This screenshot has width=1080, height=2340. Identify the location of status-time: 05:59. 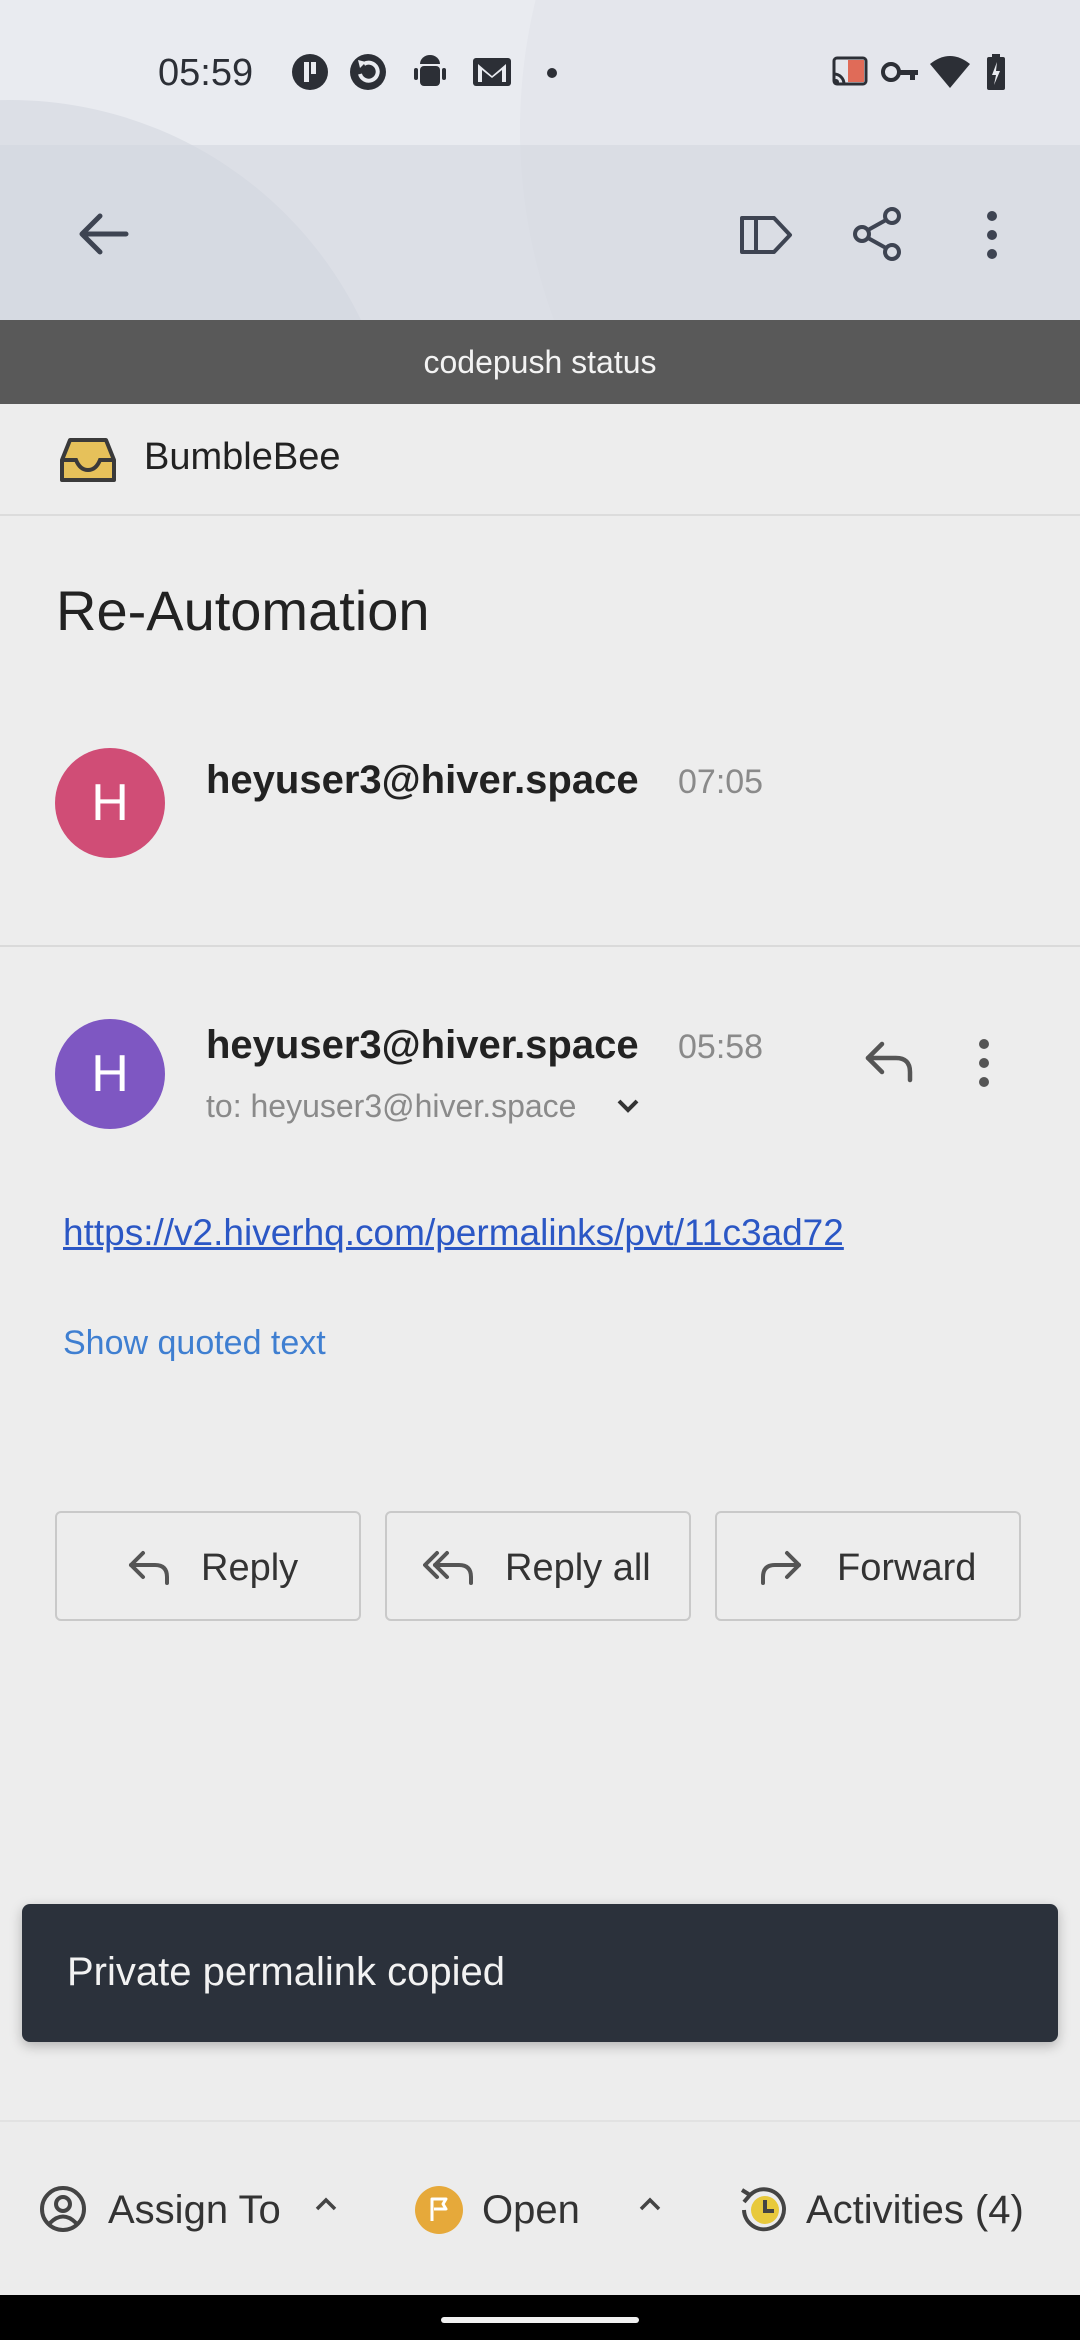
(206, 73).